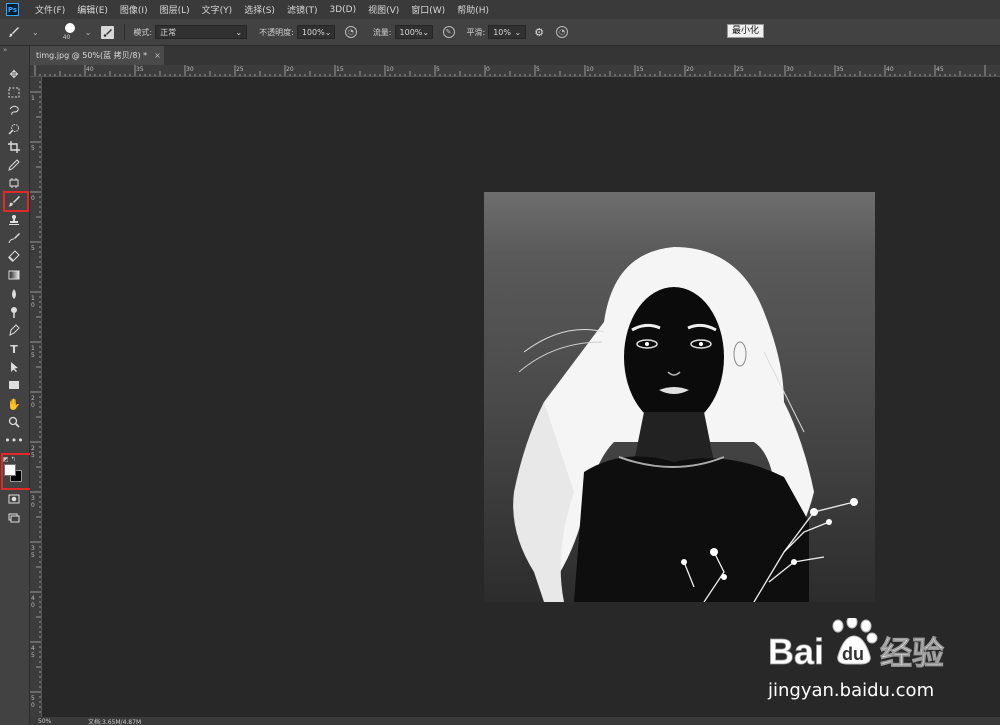 The width and height of the screenshot is (1000, 725). I want to click on brush-panel-icon, so click(108, 32).